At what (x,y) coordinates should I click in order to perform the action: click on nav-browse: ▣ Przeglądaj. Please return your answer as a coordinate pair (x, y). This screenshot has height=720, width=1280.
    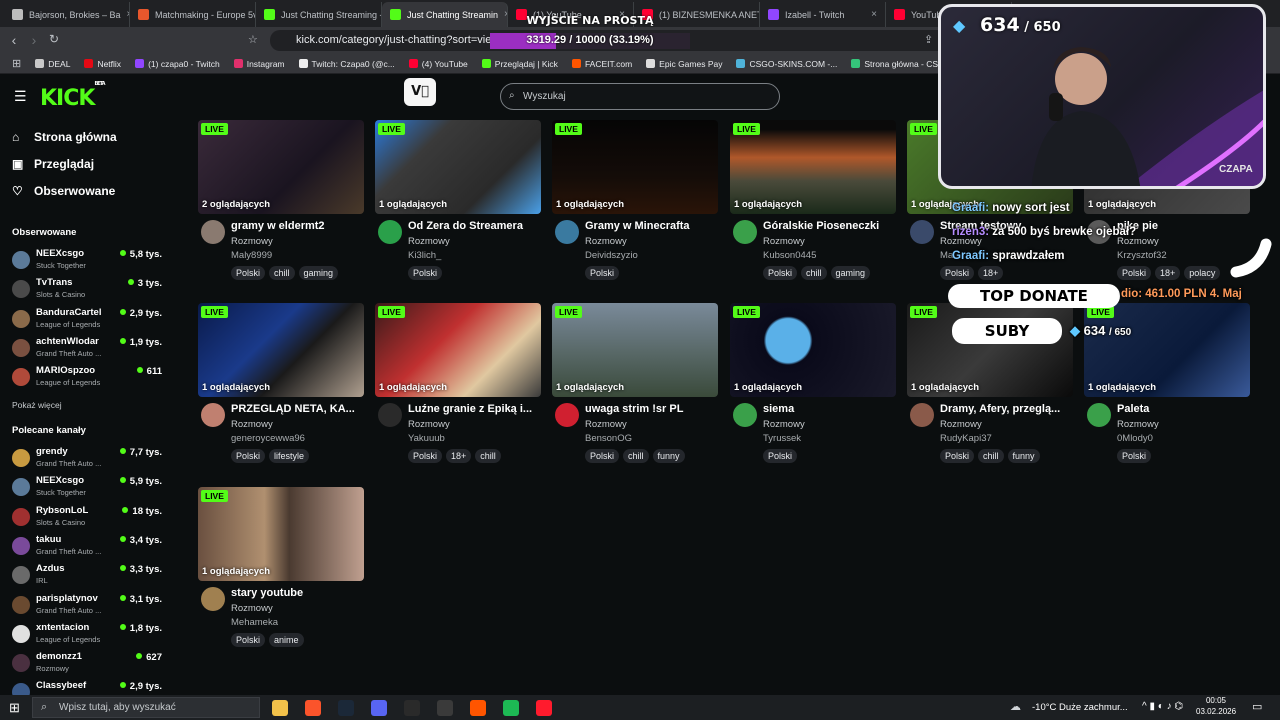
    Looking at the image, I should click on (53, 164).